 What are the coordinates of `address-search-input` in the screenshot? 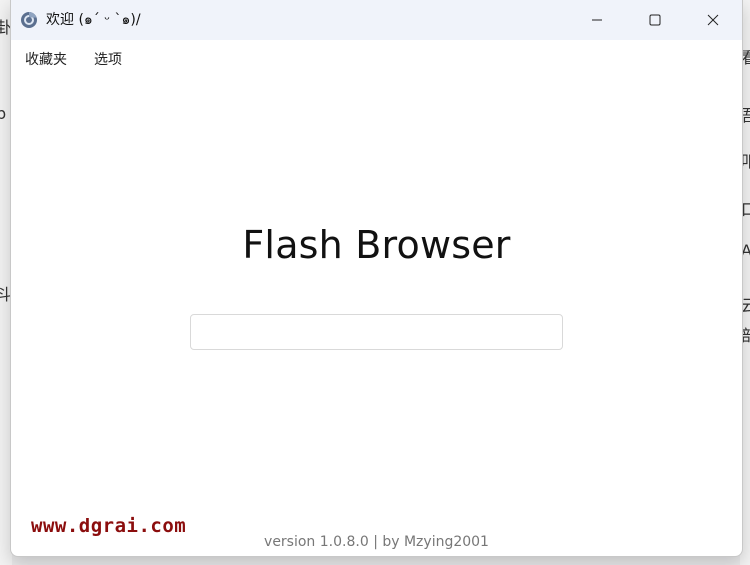 It's located at (376, 332).